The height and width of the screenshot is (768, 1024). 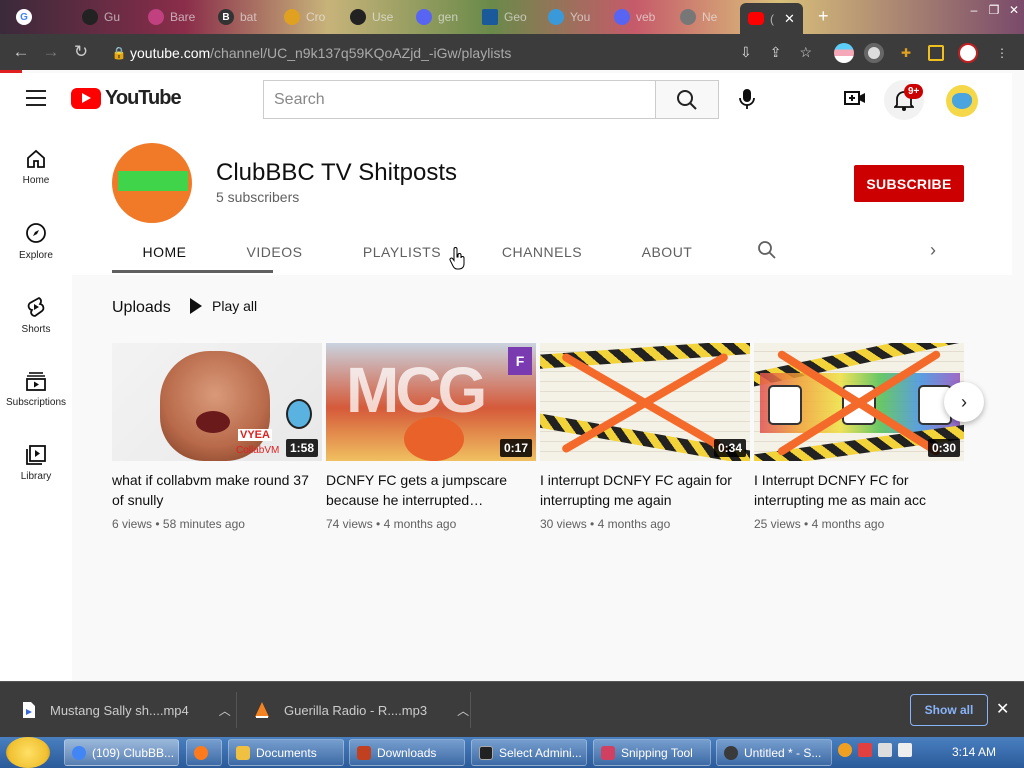 What do you see at coordinates (36, 167) in the screenshot?
I see `sidebar-item-home: Home` at bounding box center [36, 167].